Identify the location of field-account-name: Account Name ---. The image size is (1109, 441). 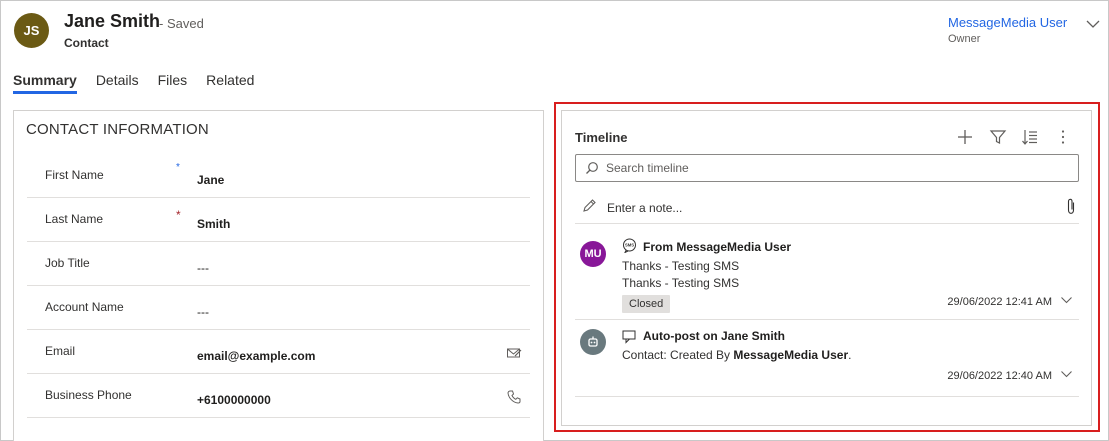
(278, 308).